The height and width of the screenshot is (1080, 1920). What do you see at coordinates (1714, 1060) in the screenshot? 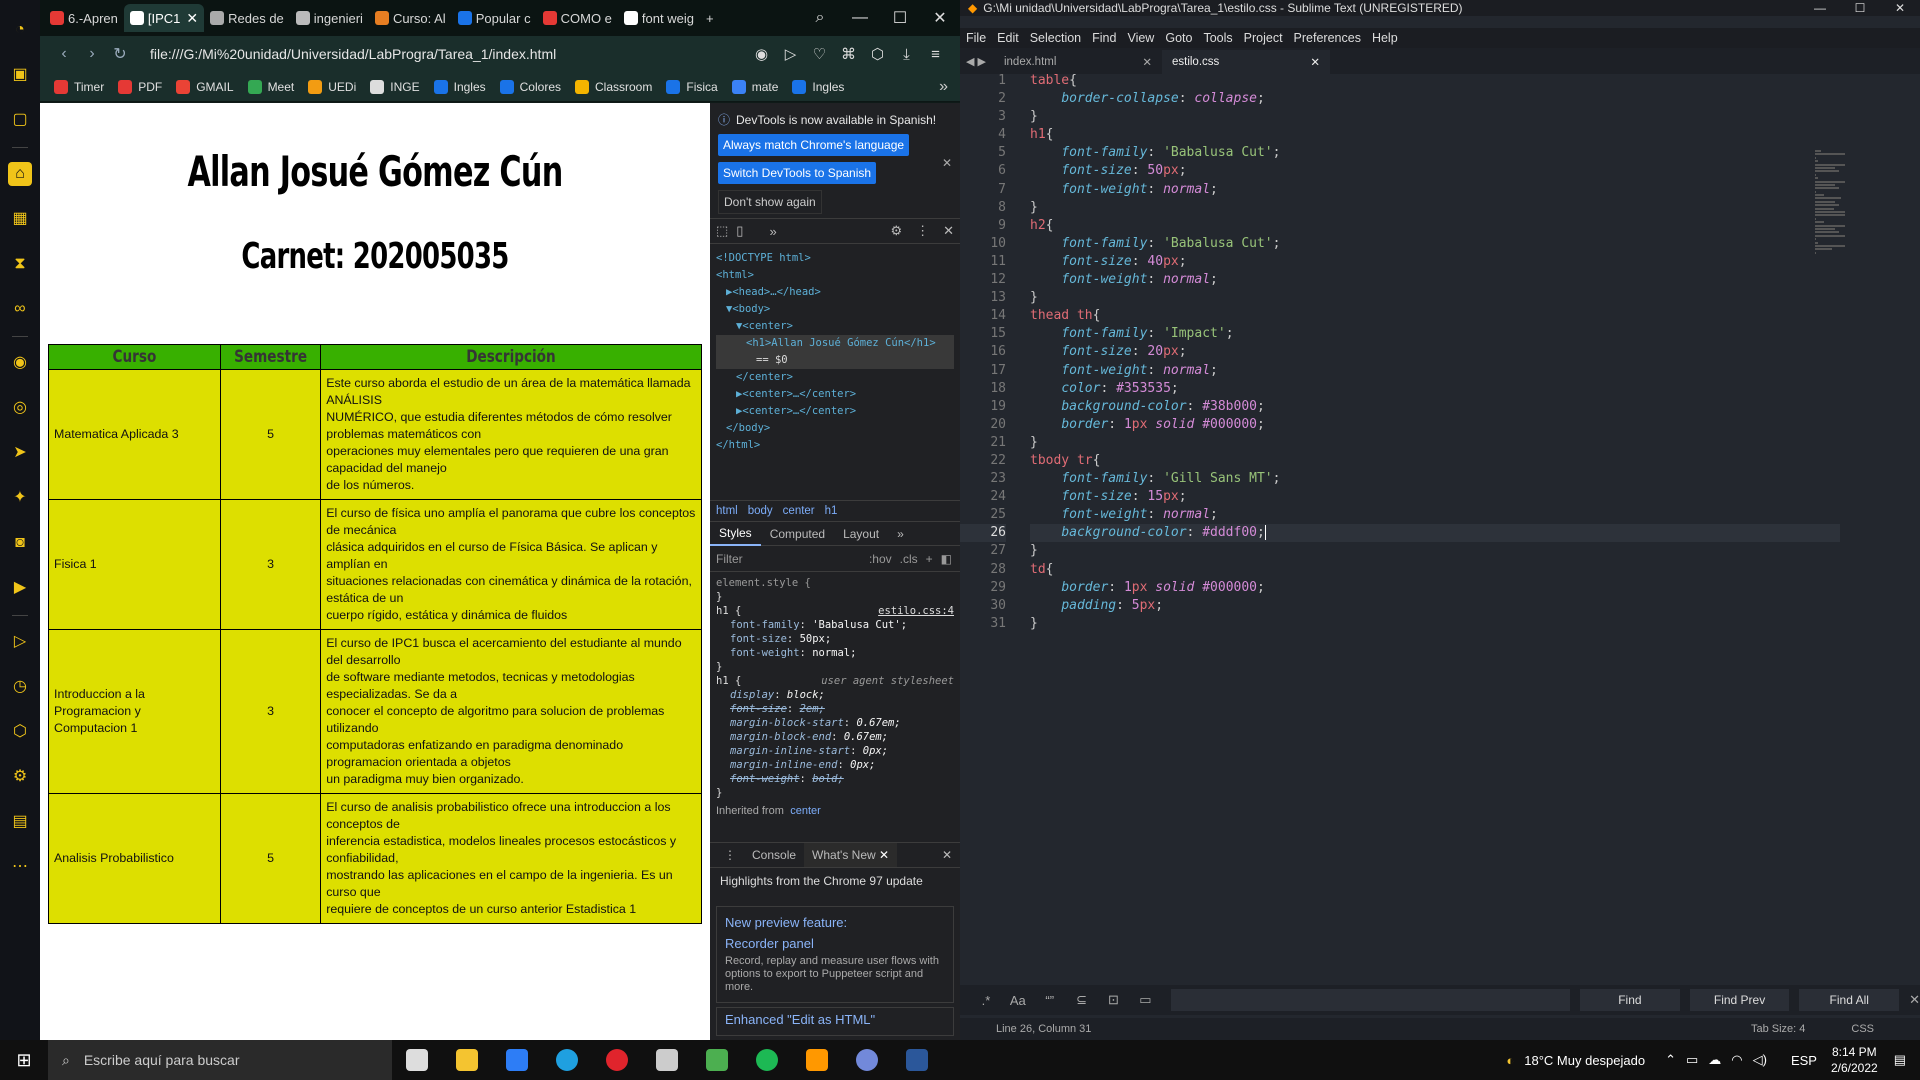
I see `cloud-icon: ☁` at bounding box center [1714, 1060].